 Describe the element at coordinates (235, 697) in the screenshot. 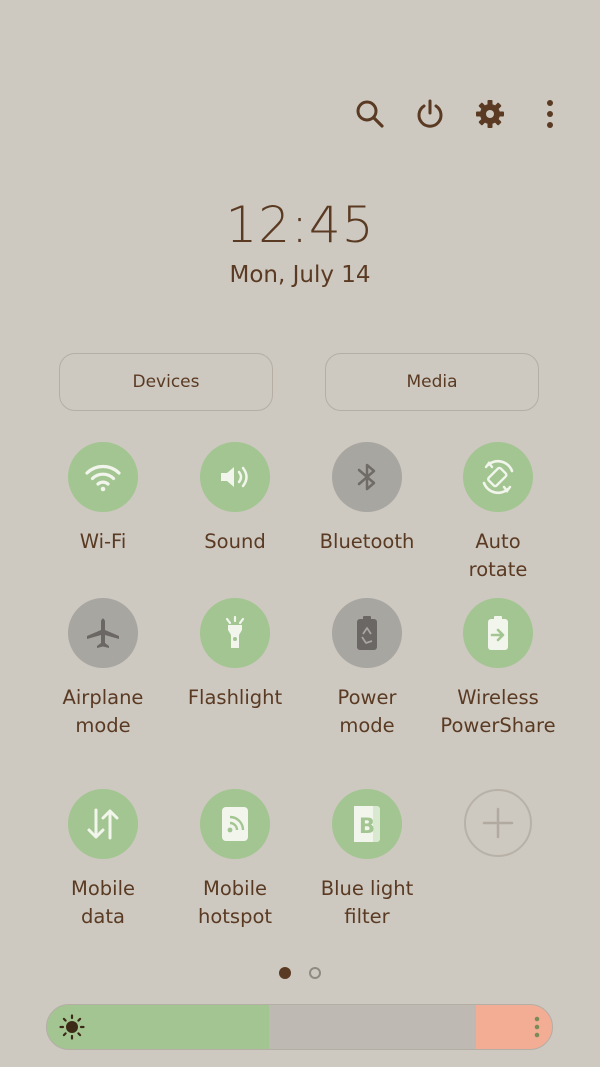

I see `flashlight-label: Flashlight` at that location.